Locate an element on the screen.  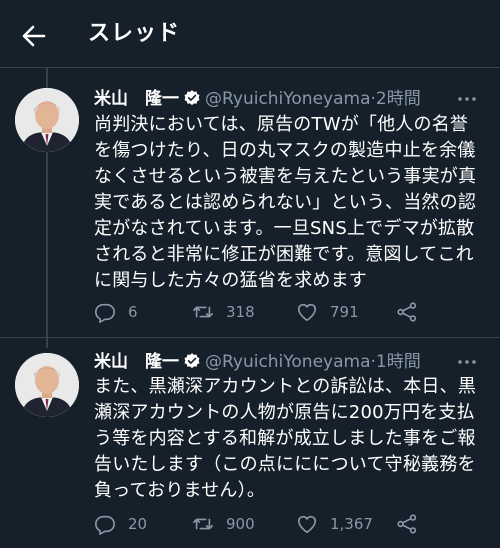
tweet-actions: 6 318 791 is located at coordinates (284, 312).